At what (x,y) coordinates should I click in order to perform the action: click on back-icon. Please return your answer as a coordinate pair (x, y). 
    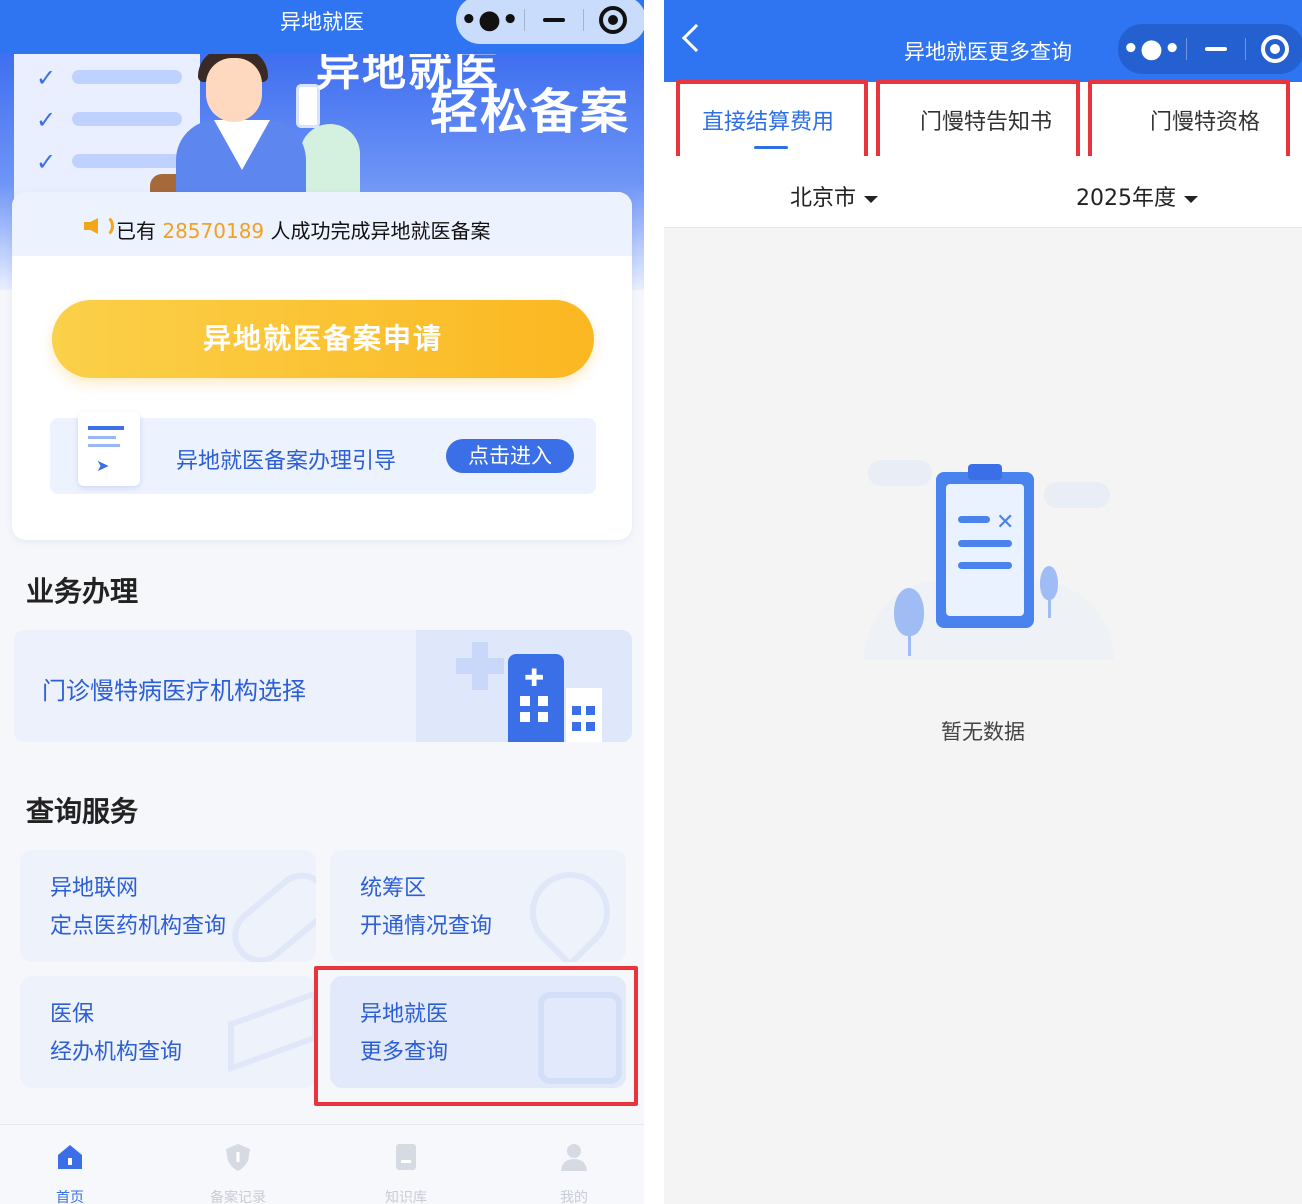
    Looking at the image, I should click on (696, 38).